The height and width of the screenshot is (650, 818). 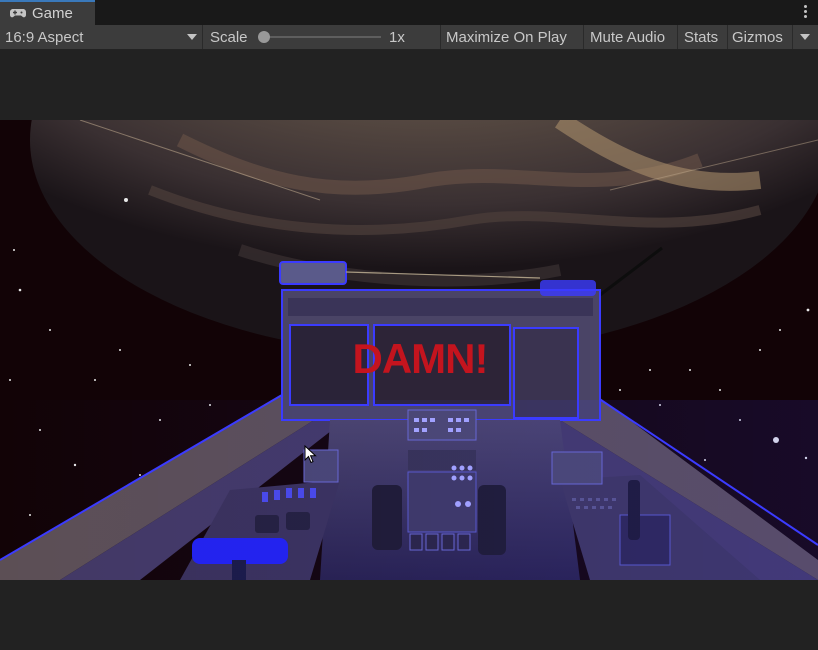 I want to click on stats-button: Stats, so click(x=701, y=37).